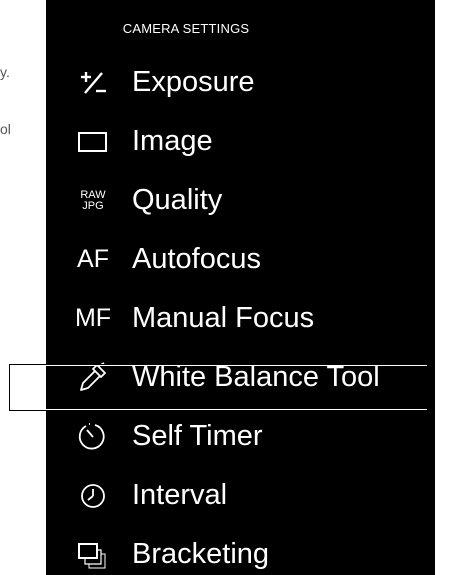 Image resolution: width=456 pixels, height=575 pixels. I want to click on bracketing-icon, so click(93, 555).